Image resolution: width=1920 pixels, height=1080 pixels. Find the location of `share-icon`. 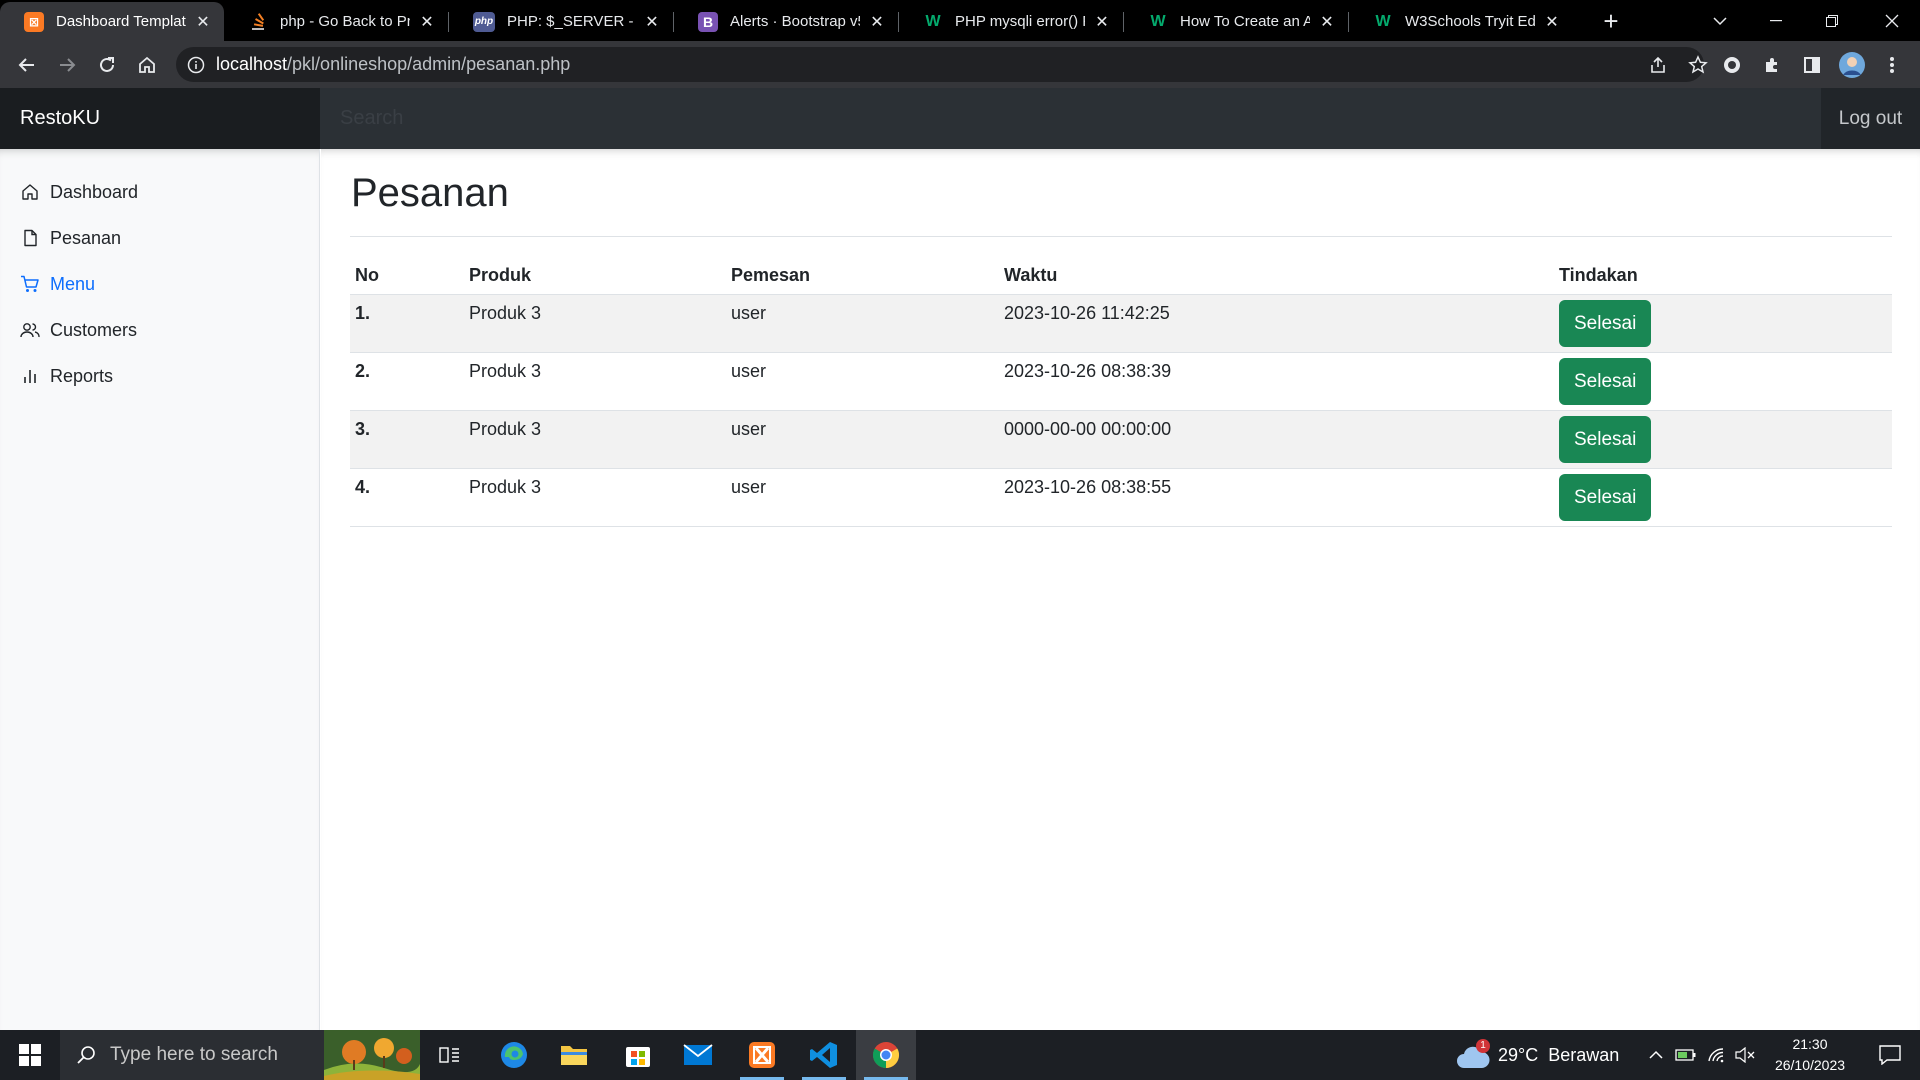

share-icon is located at coordinates (1658, 64).